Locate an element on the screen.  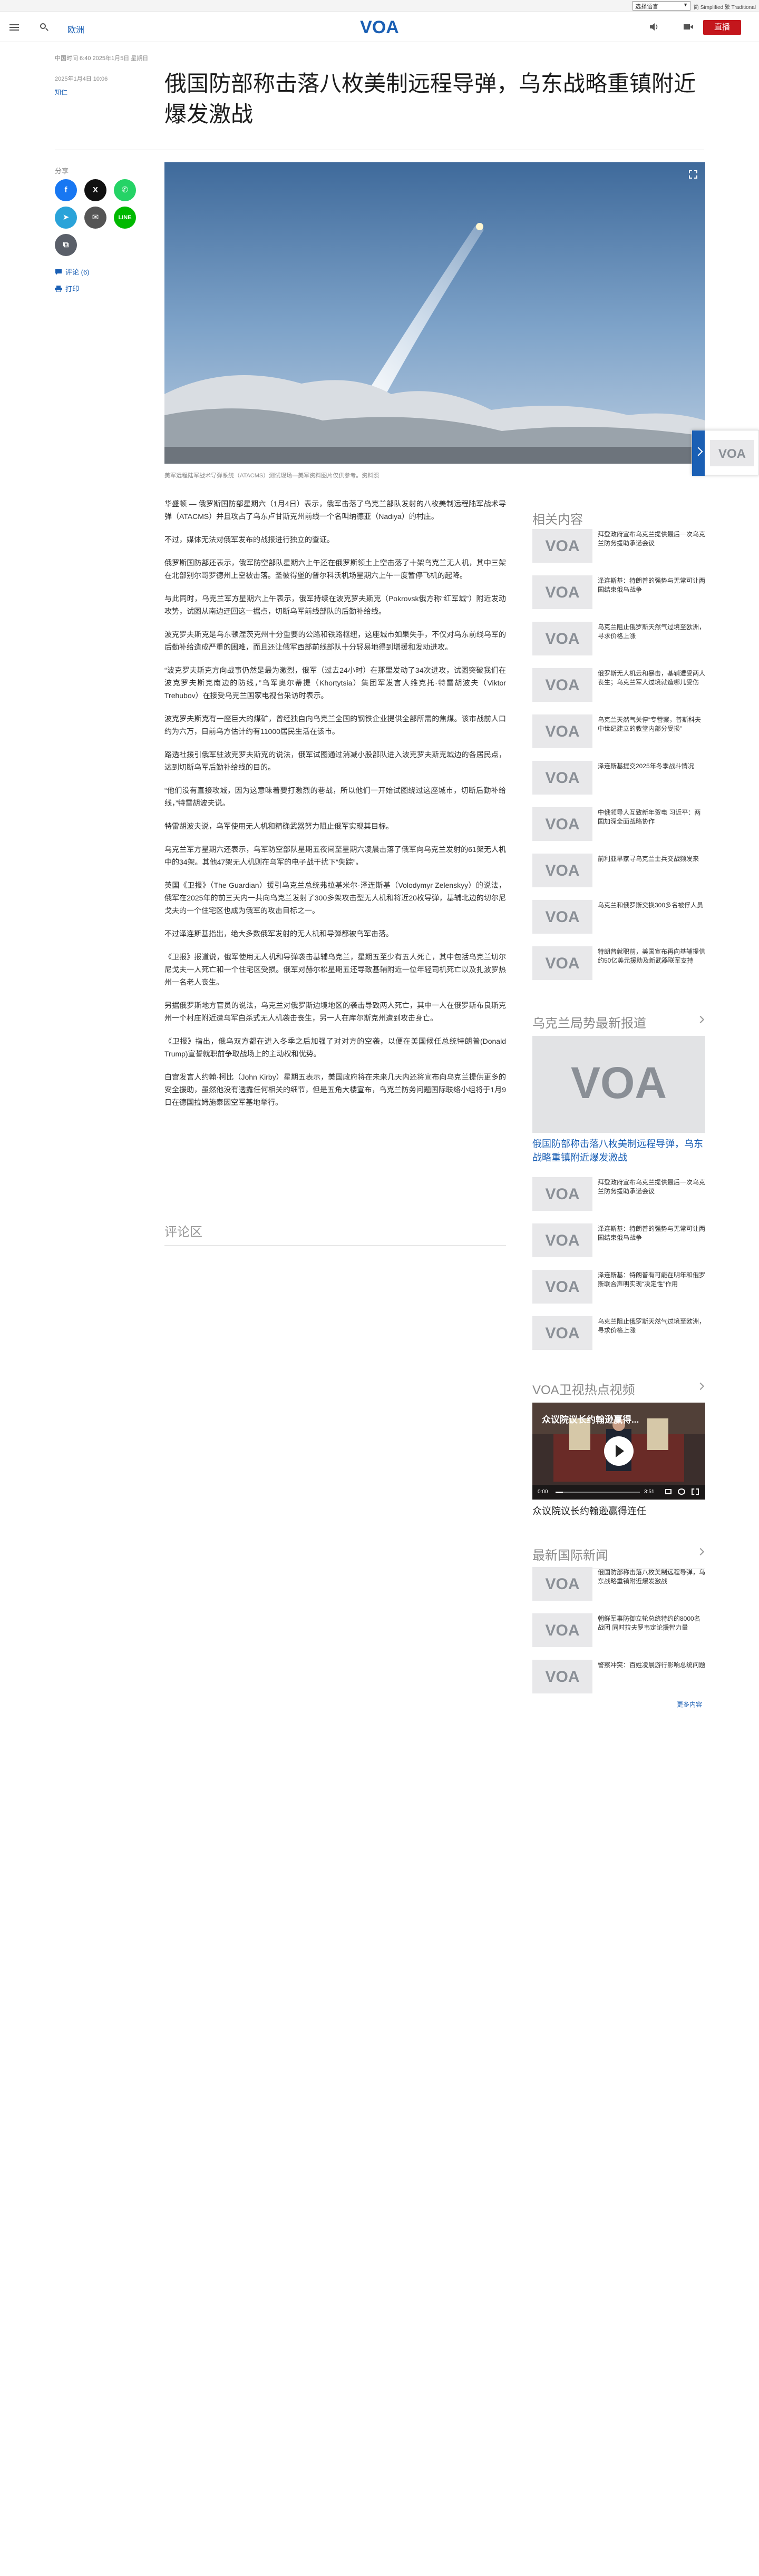
language-select: 选择语言 ▼ is located at coordinates (661, 6).